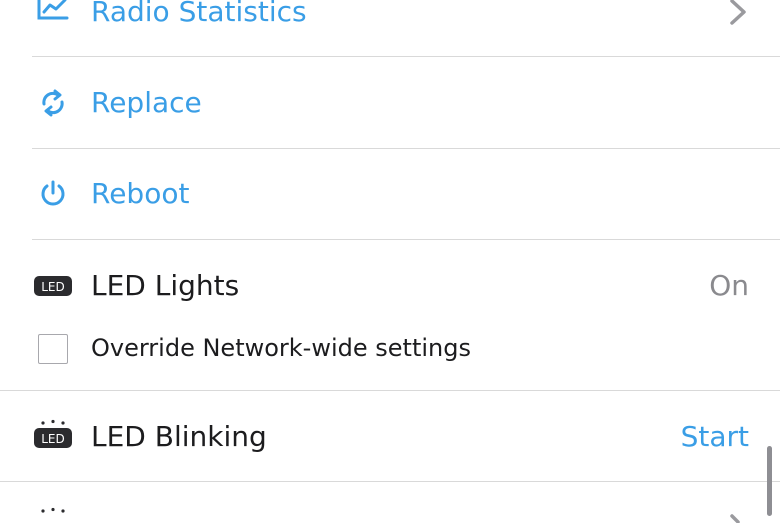 The image size is (780, 527). I want to click on reboot-label: Reboot, so click(140, 193).